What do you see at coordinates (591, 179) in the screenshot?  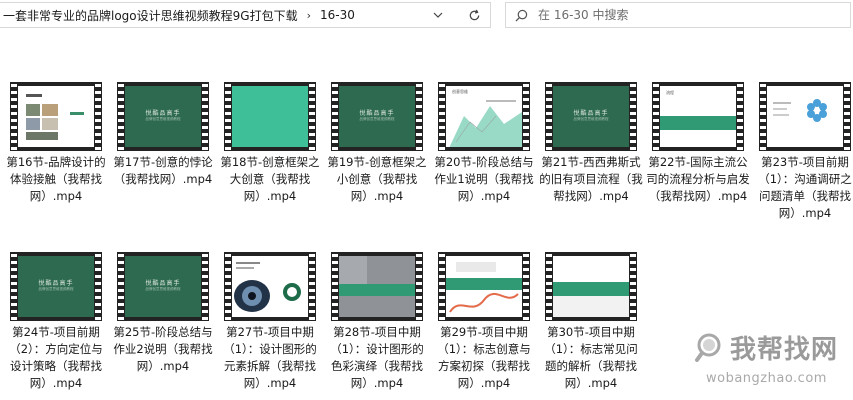 I see `file-name: 第21节-西西弗斯式的旧有项目流程（我帮找网）.mp4` at bounding box center [591, 179].